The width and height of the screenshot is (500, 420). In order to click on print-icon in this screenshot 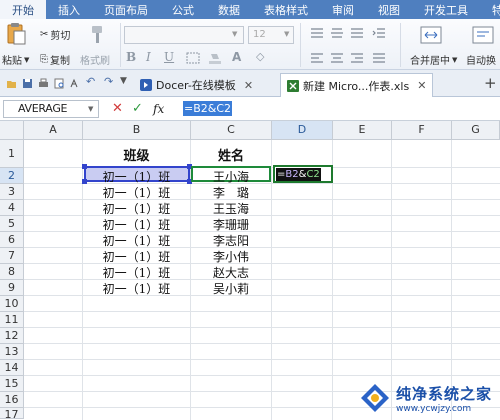, I will do `click(43, 83)`.